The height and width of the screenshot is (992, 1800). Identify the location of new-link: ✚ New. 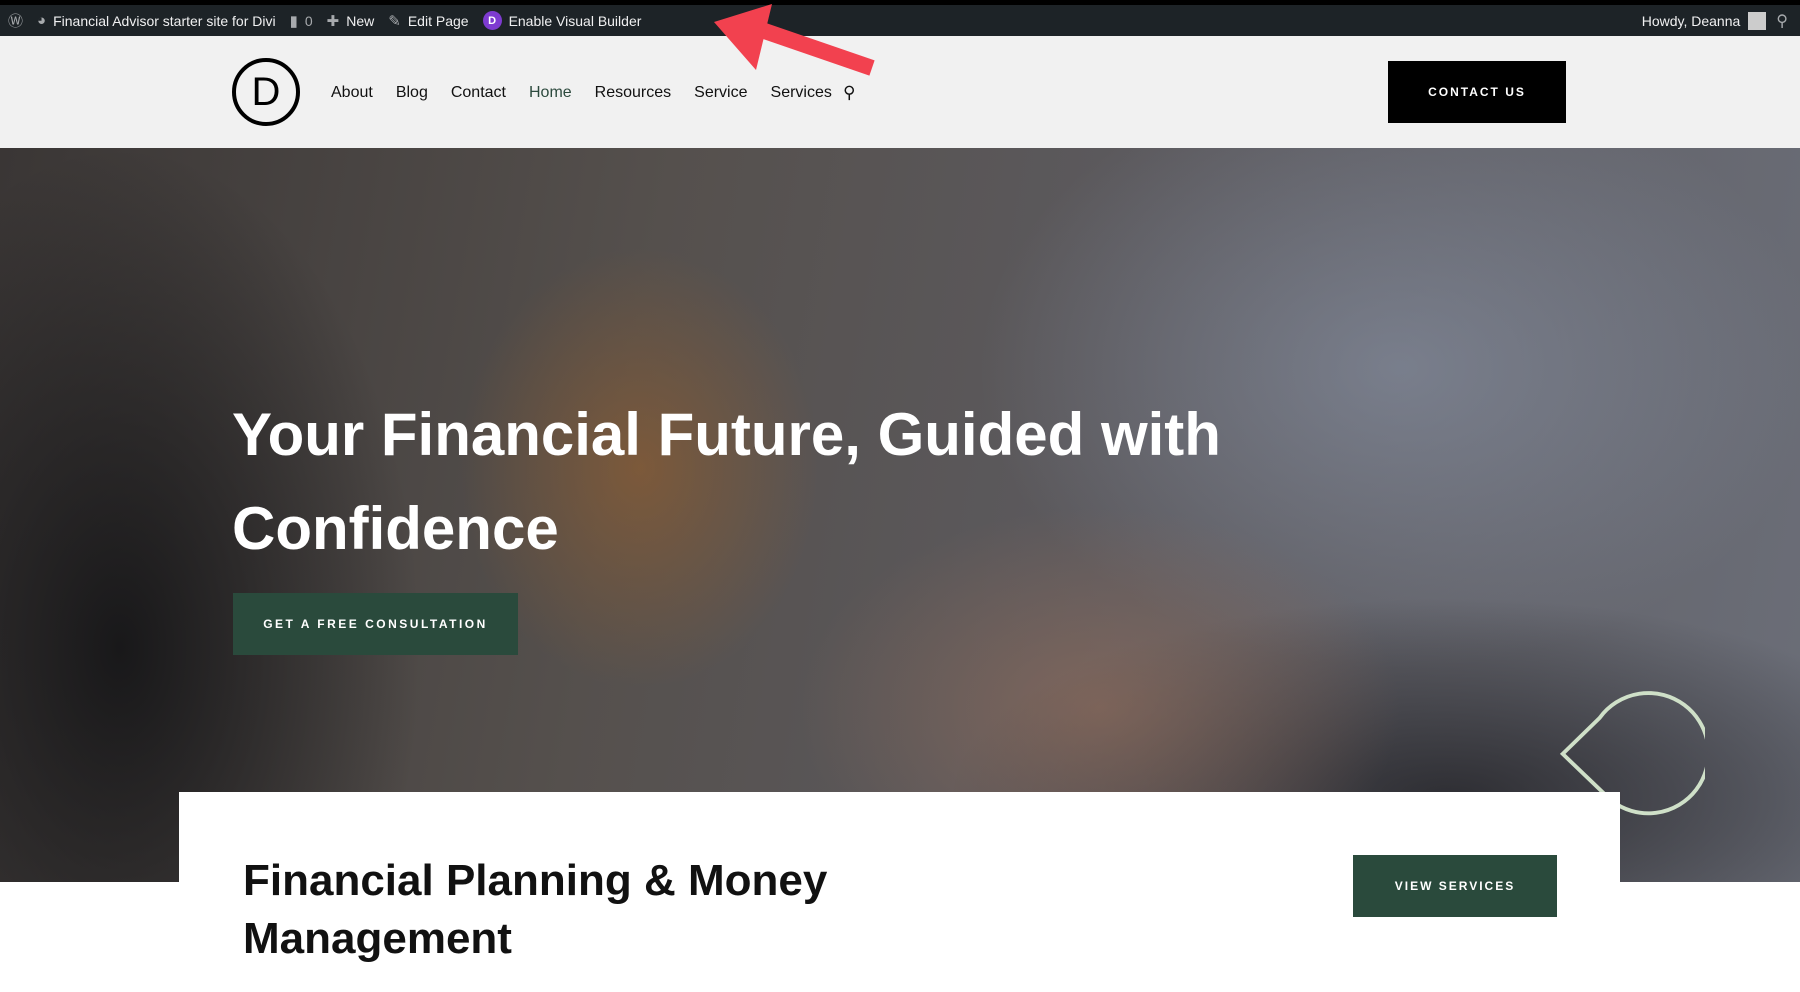
(351, 21).